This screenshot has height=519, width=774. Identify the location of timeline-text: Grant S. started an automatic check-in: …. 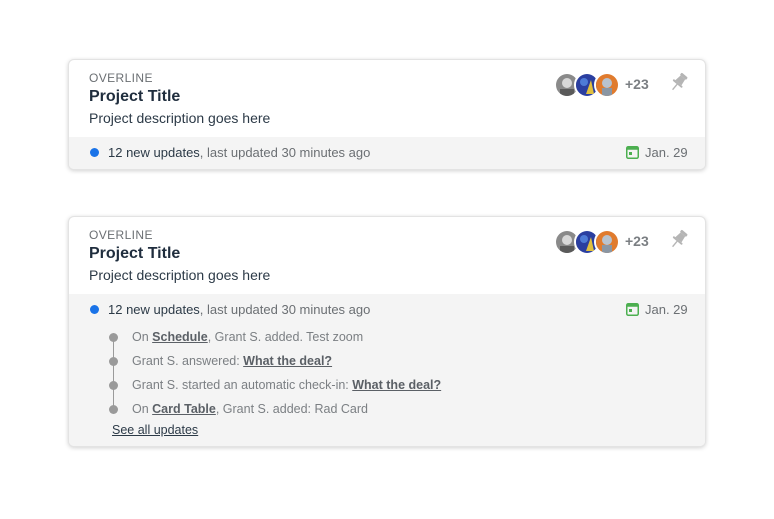
(286, 385).